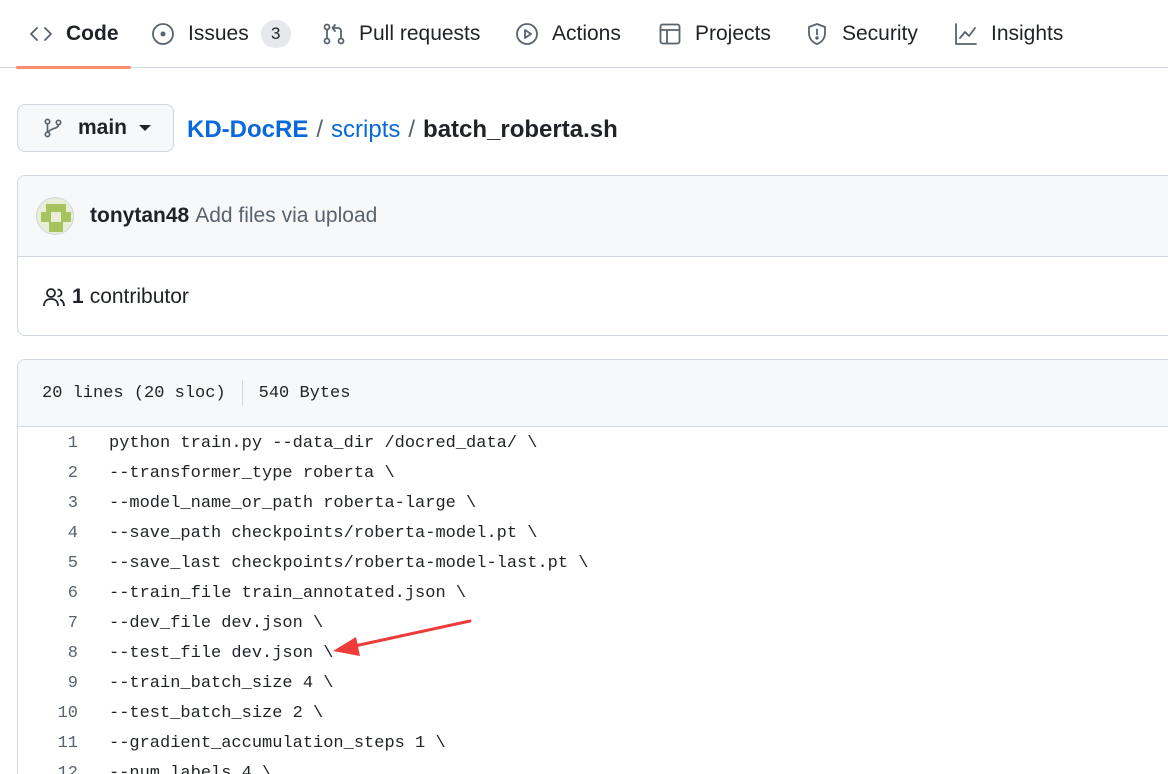 The width and height of the screenshot is (1168, 774). Describe the element at coordinates (277, 743) in the screenshot. I see `line-content: --gradient_accumulation_steps 1 \` at that location.